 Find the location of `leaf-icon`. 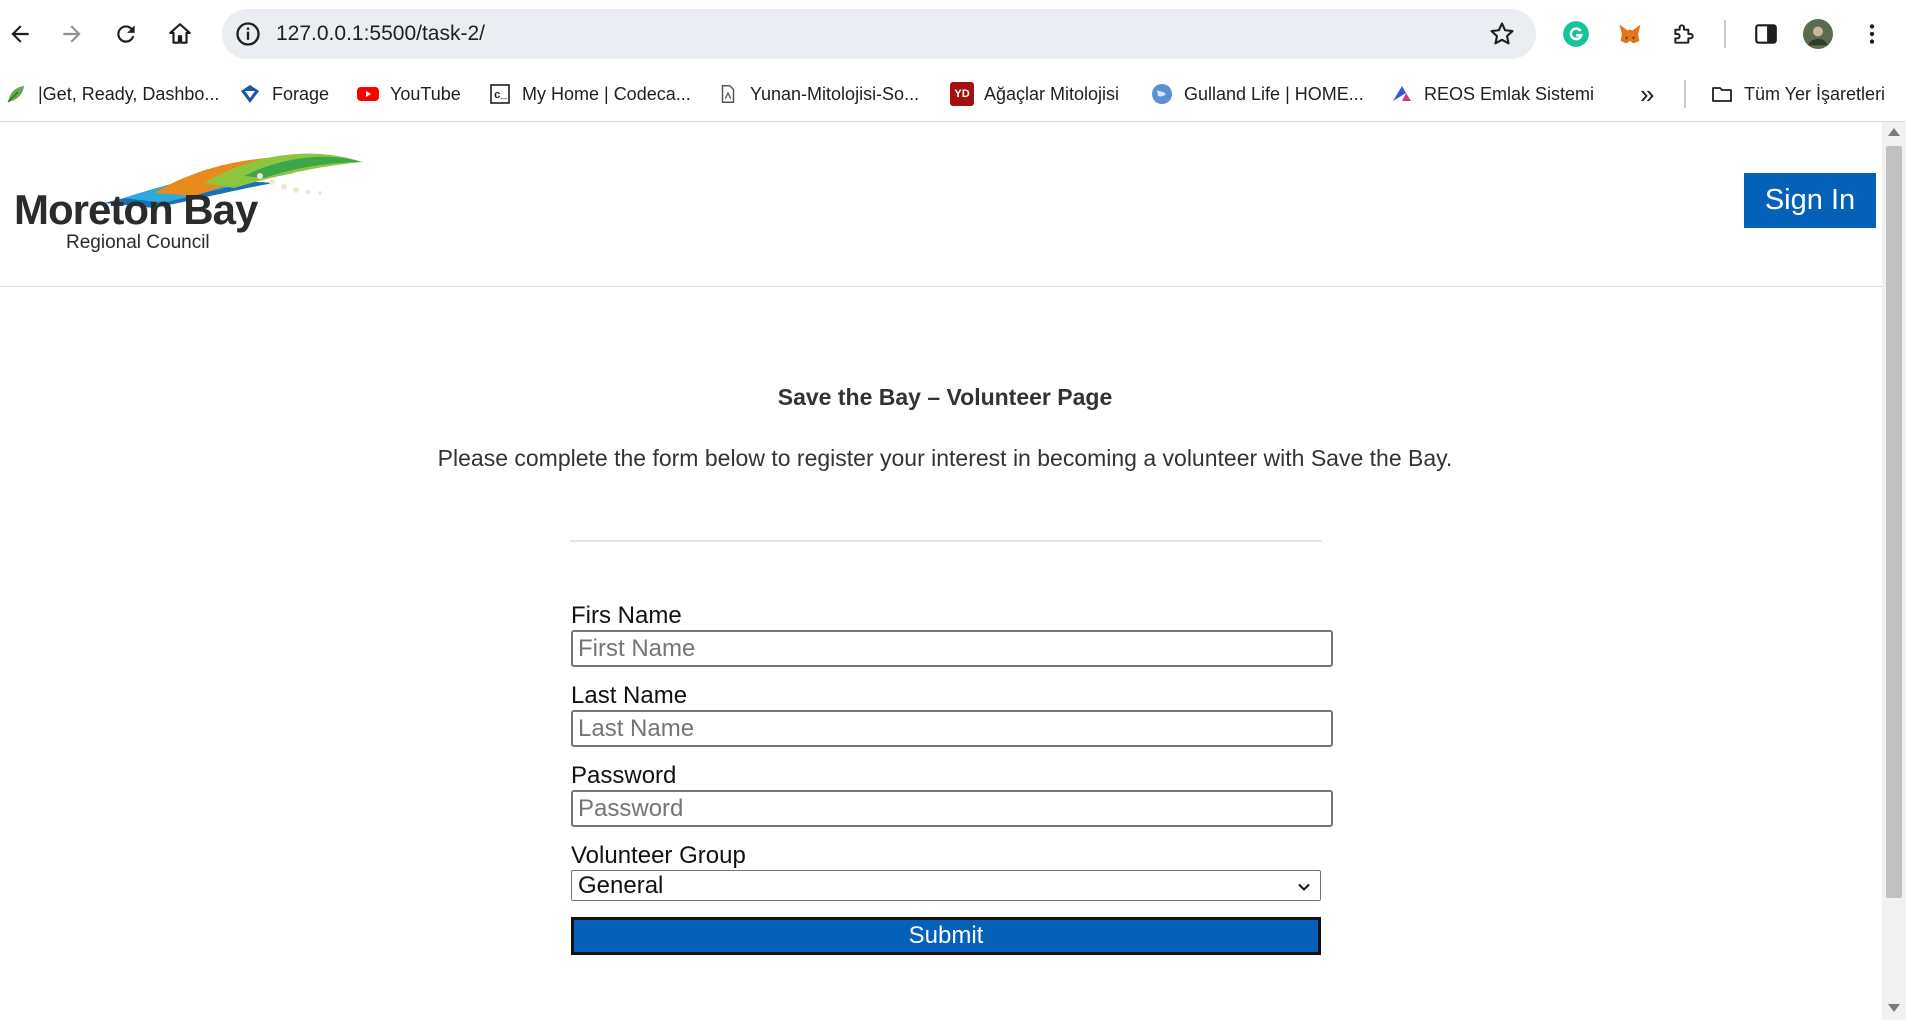

leaf-icon is located at coordinates (16, 94).